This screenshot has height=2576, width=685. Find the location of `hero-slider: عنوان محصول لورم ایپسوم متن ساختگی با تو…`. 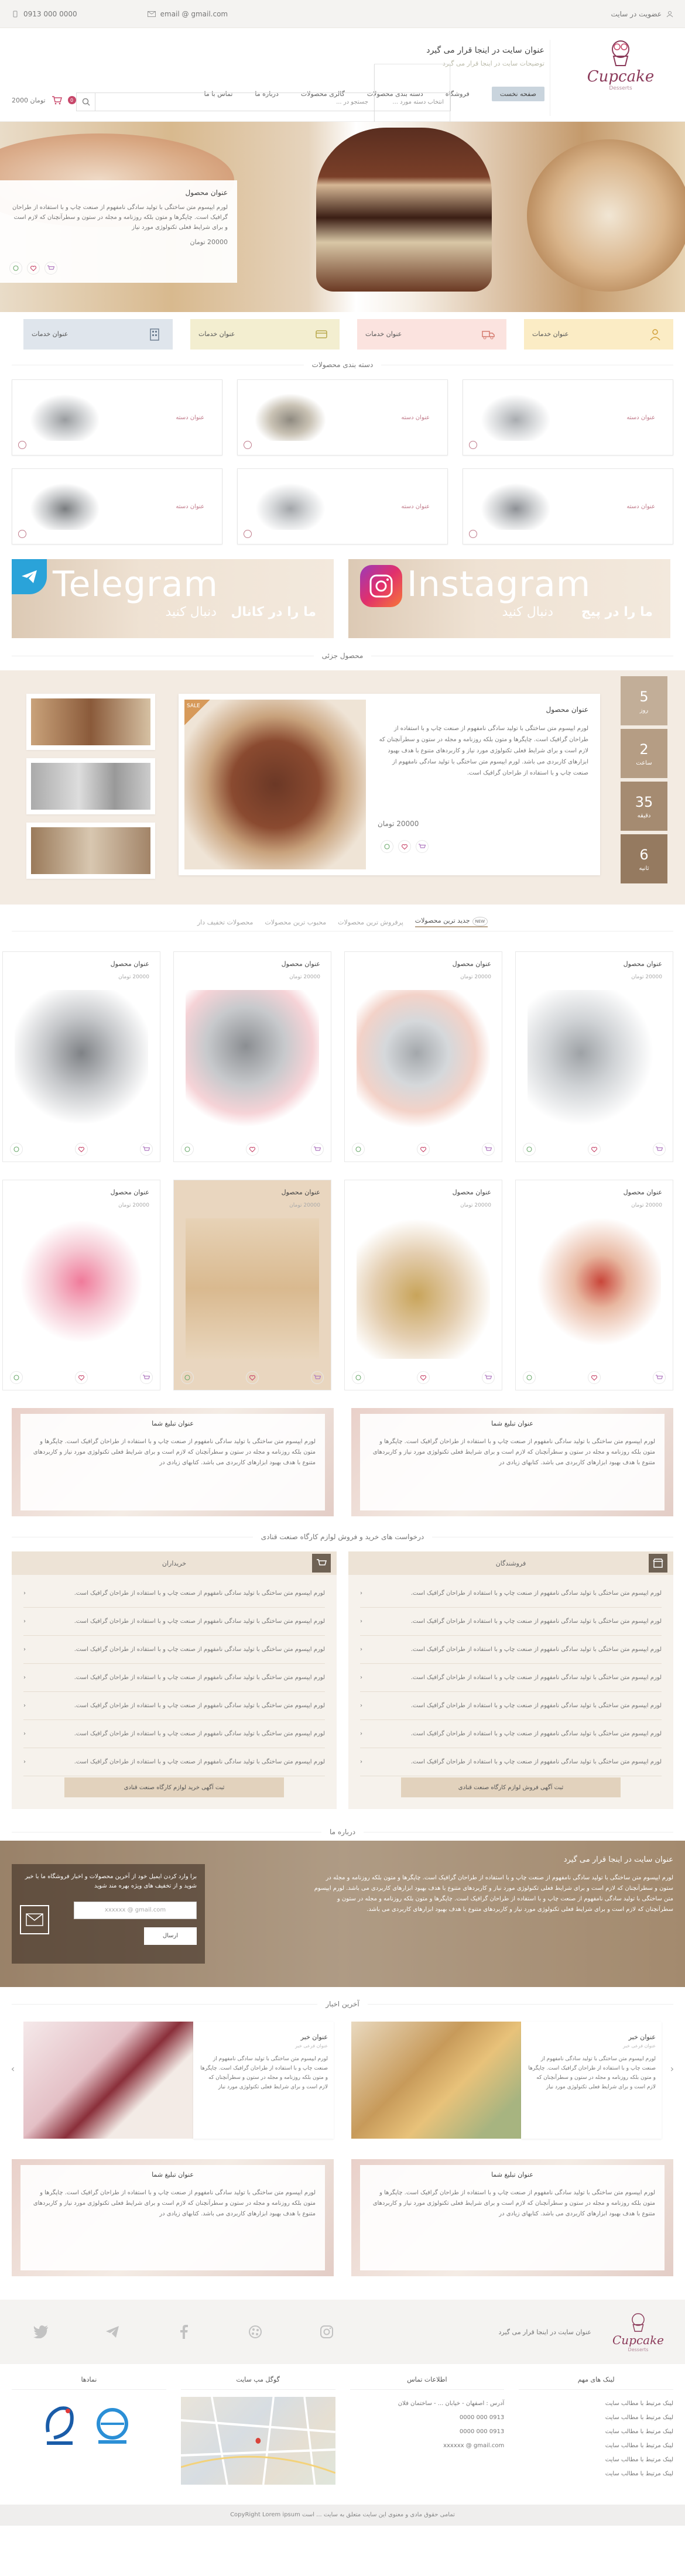

hero-slider: عنوان محصول لورم ایپسوم متن ساختگی با تو… is located at coordinates (342, 217).